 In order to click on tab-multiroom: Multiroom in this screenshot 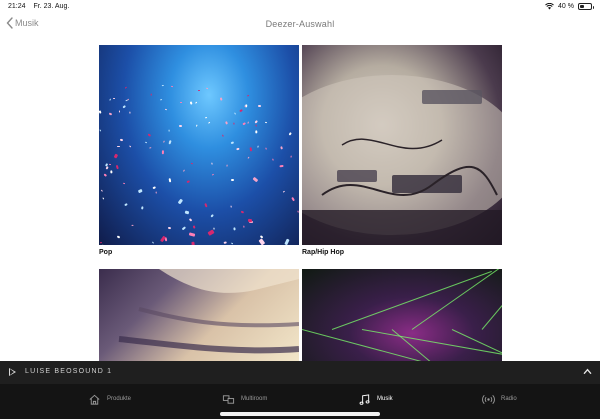, I will do `click(244, 399)`.